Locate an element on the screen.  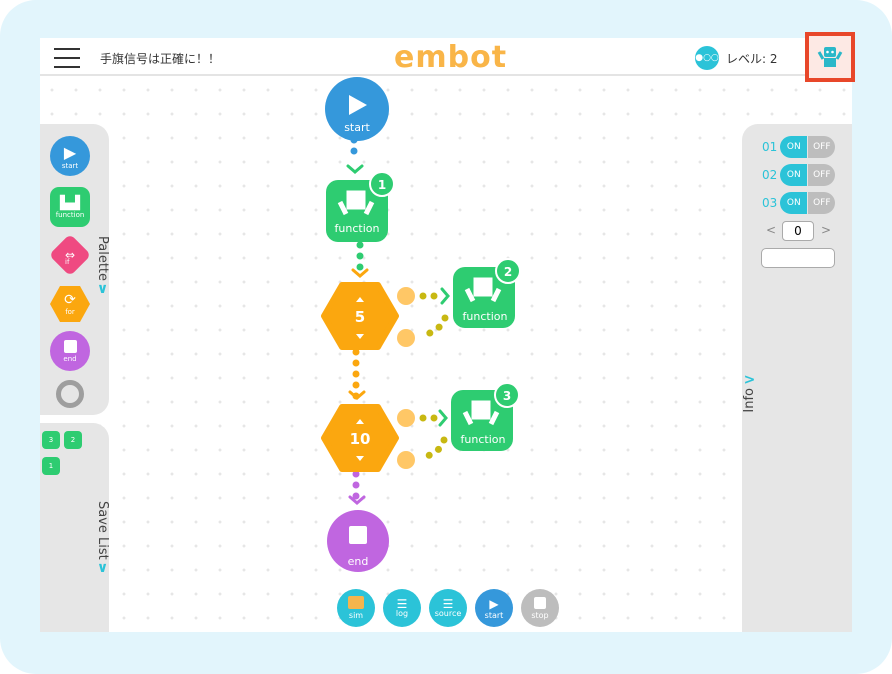
log-icon: ☰ is located at coordinates (402, 603).